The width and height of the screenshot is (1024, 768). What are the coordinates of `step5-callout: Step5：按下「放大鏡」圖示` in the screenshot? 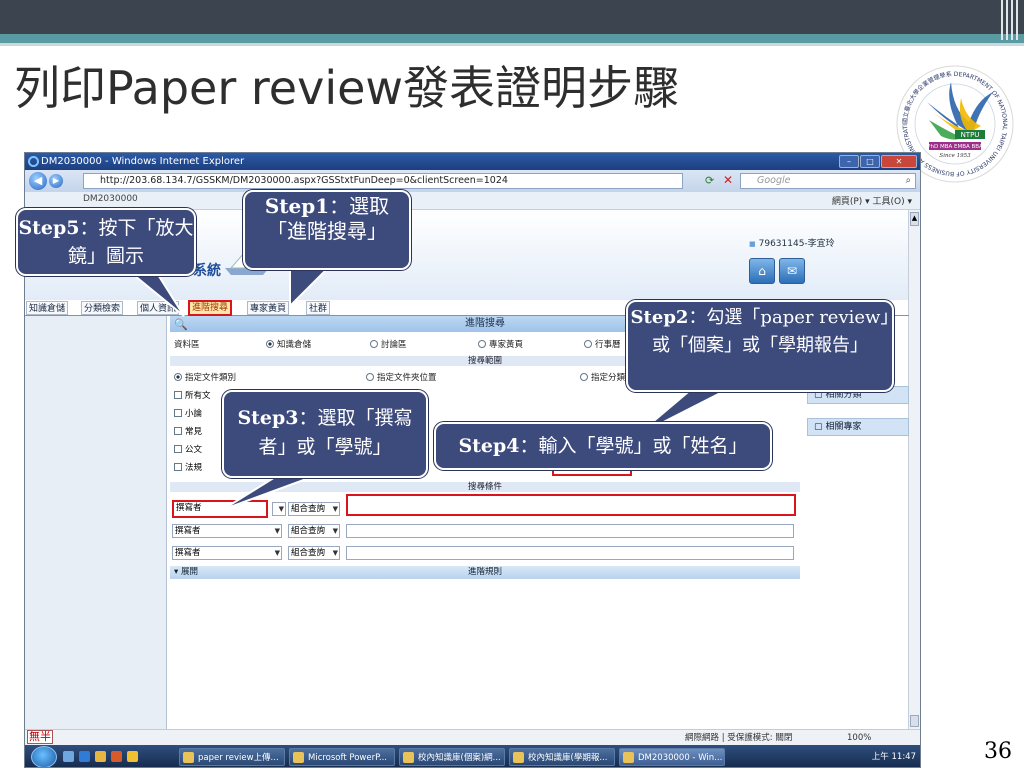 It's located at (106, 242).